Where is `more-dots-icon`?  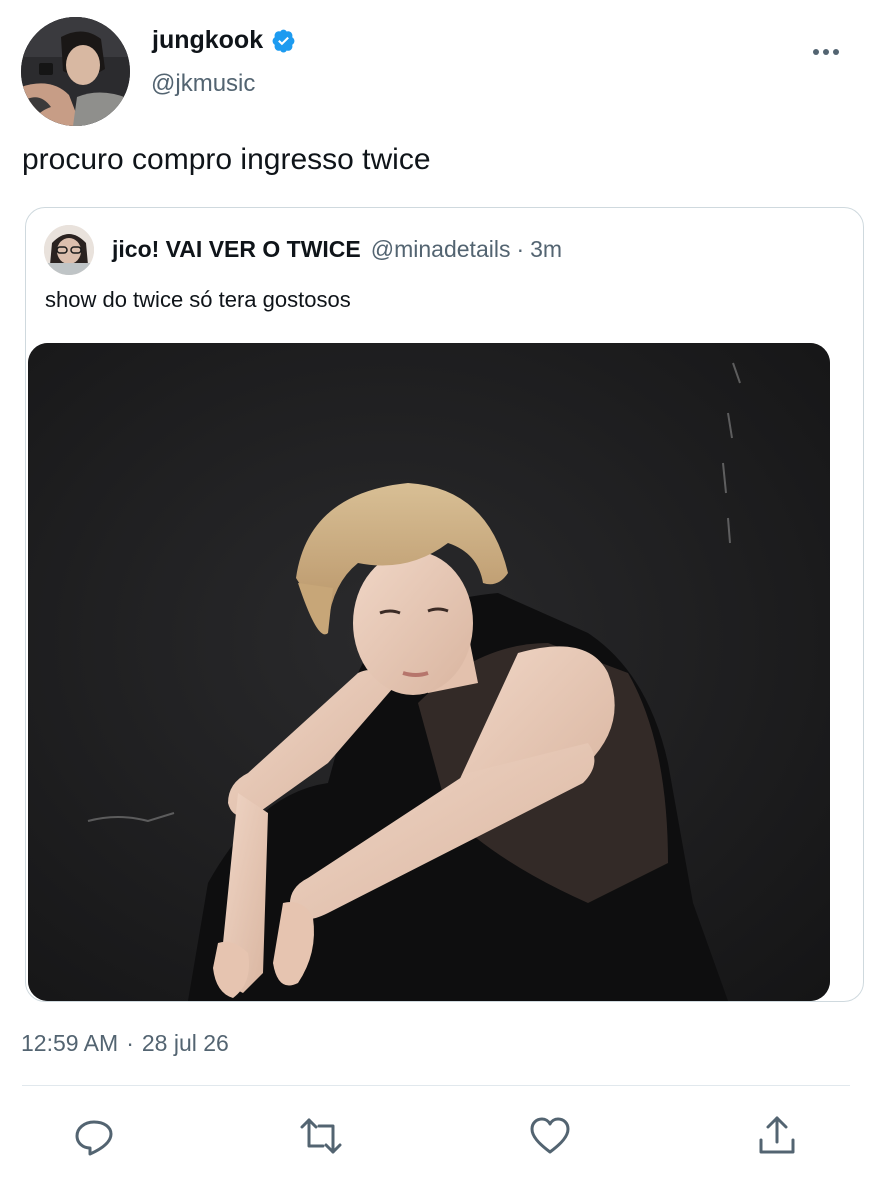 more-dots-icon is located at coordinates (826, 52).